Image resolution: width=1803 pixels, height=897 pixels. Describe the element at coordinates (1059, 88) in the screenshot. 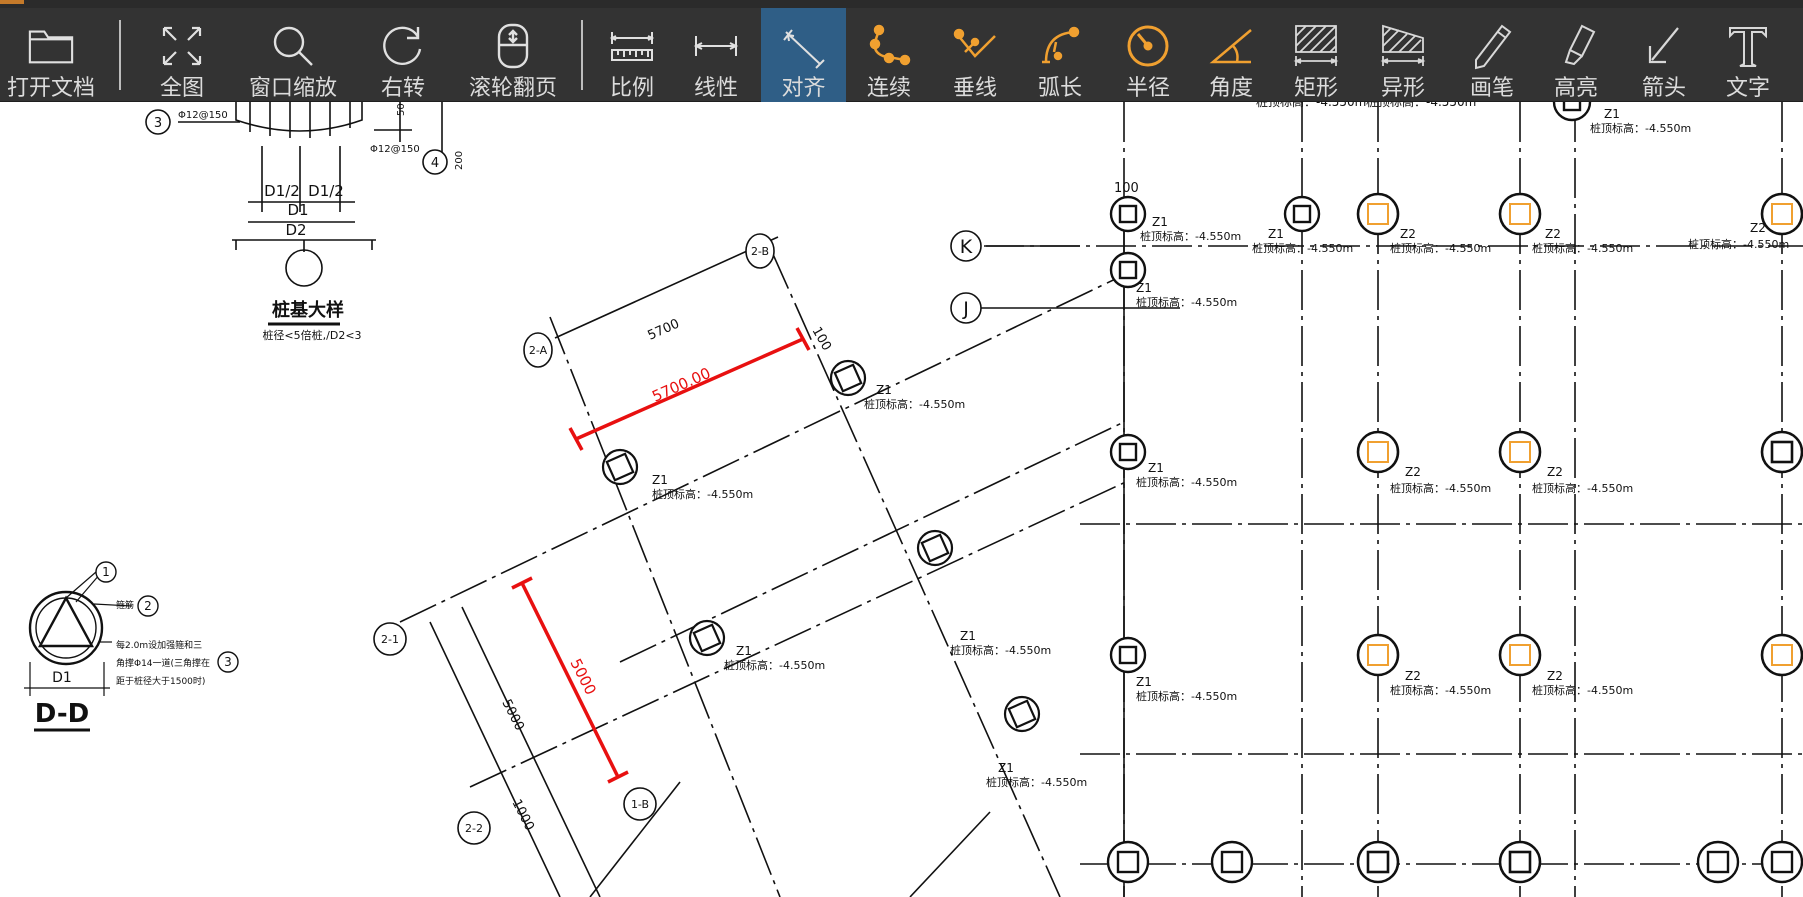

I see `arc-length-label: 弧长` at that location.